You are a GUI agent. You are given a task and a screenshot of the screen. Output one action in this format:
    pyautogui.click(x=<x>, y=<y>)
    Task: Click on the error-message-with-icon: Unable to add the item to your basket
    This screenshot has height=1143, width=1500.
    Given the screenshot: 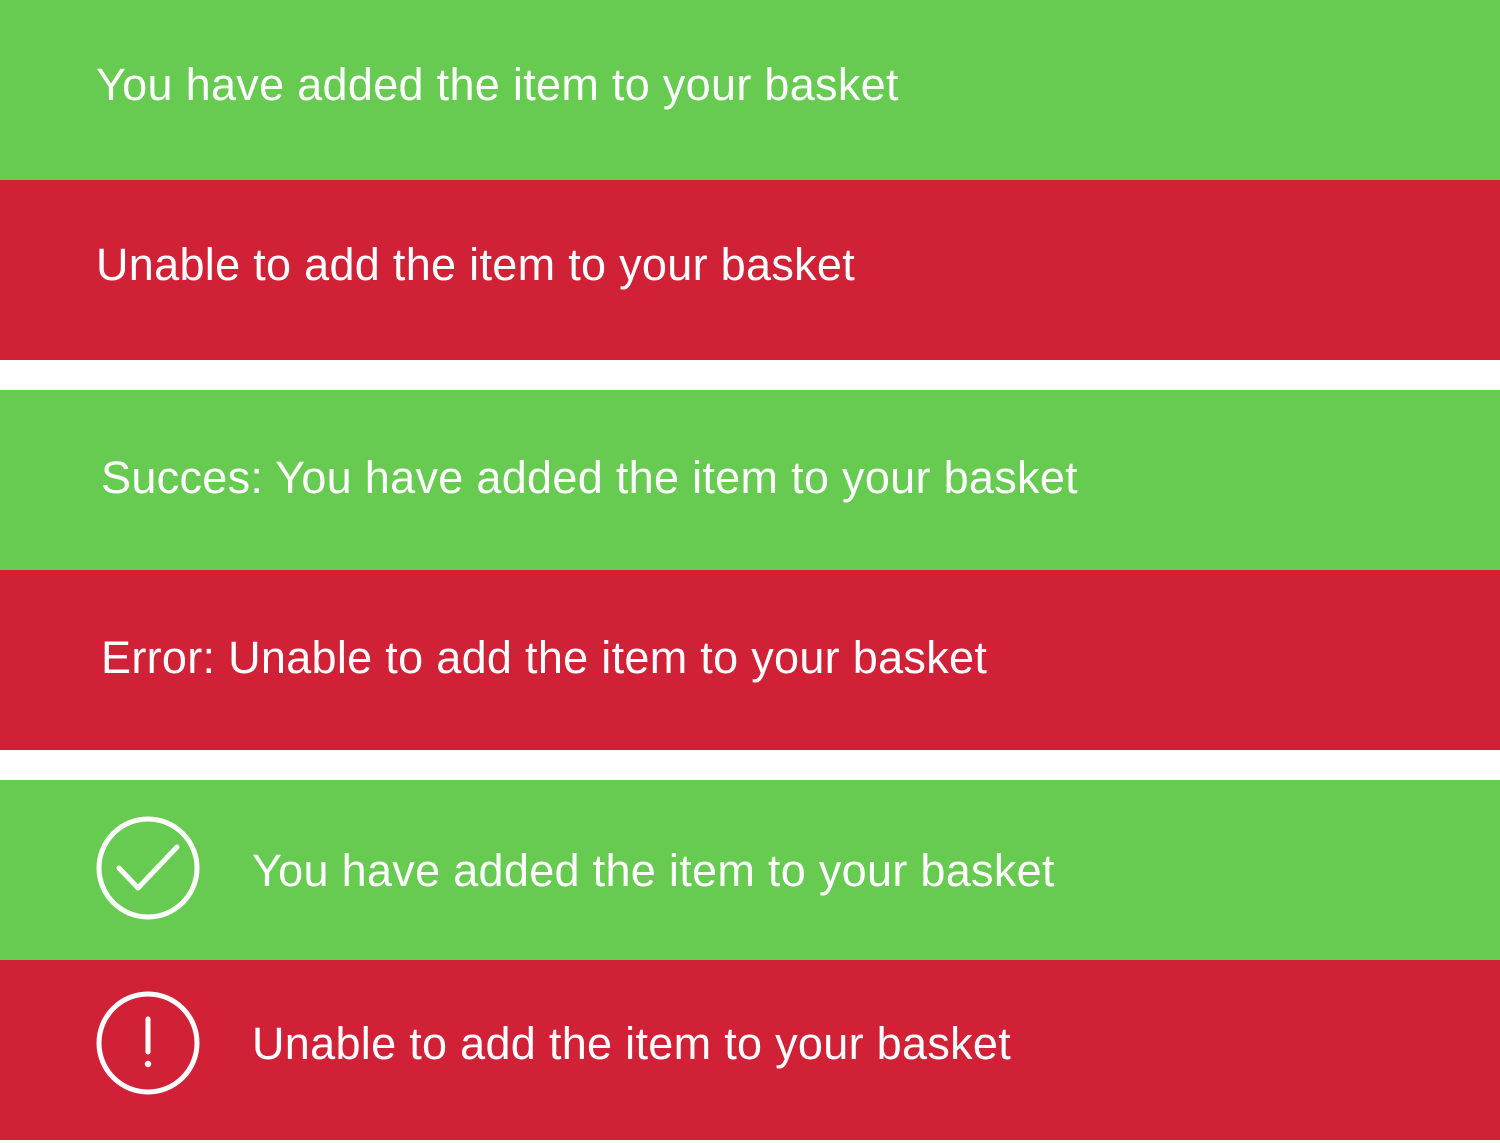 What is the action you would take?
    pyautogui.click(x=632, y=1043)
    